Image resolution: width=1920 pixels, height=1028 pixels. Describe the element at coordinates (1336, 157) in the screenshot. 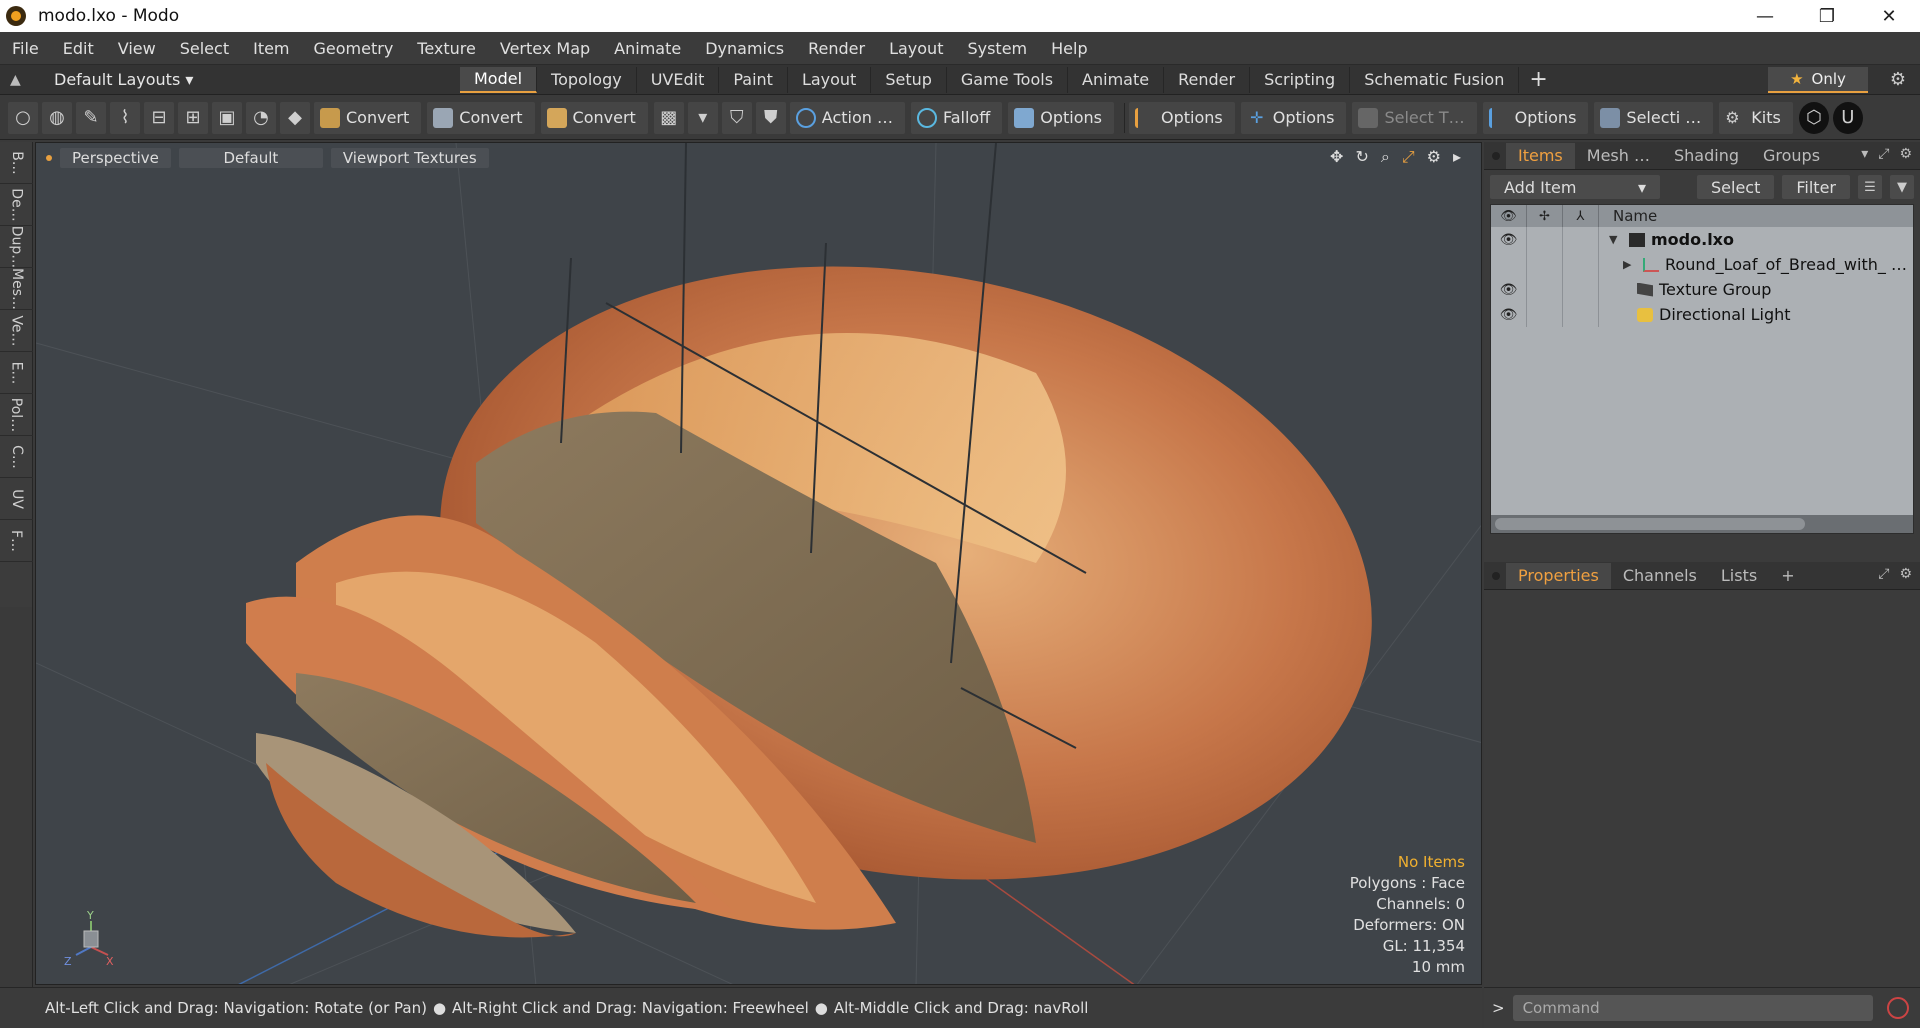

I see `pan-icon: ✥` at that location.